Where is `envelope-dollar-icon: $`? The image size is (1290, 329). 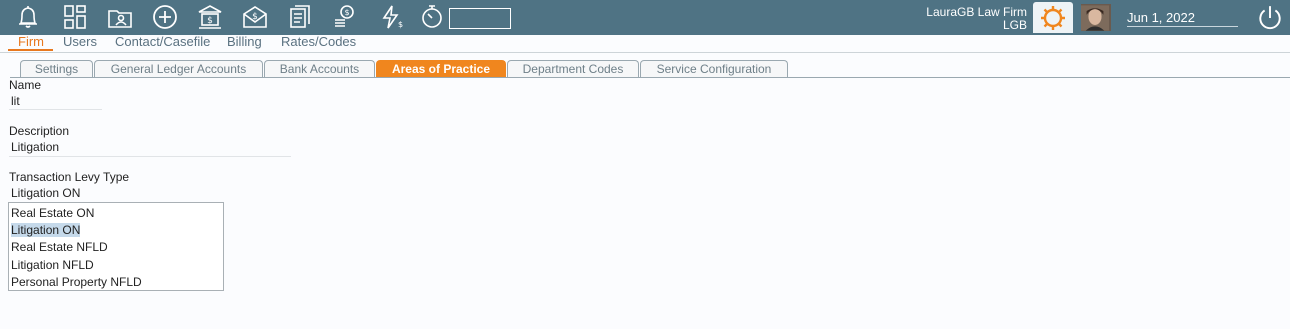 envelope-dollar-icon: $ is located at coordinates (255, 17).